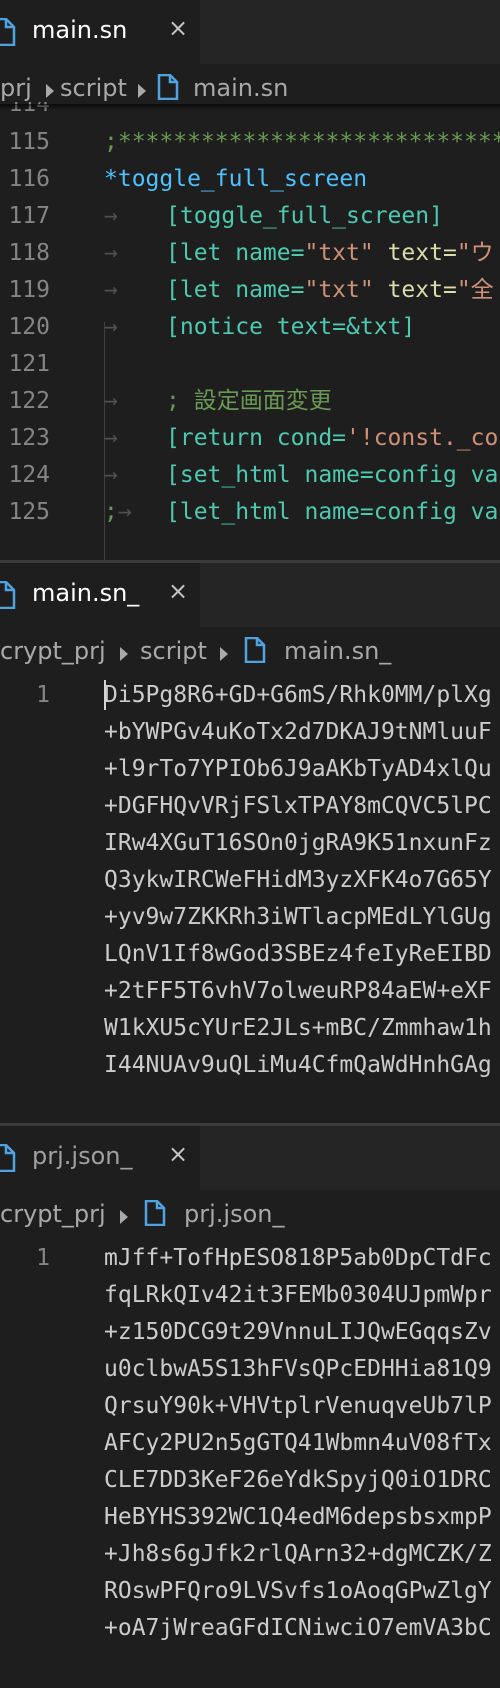 This screenshot has height=1688, width=500. Describe the element at coordinates (298, 1554) in the screenshot. I see `code-line: +Jh8s6gJfk2rlQArn32+dgMCZK/Z` at that location.